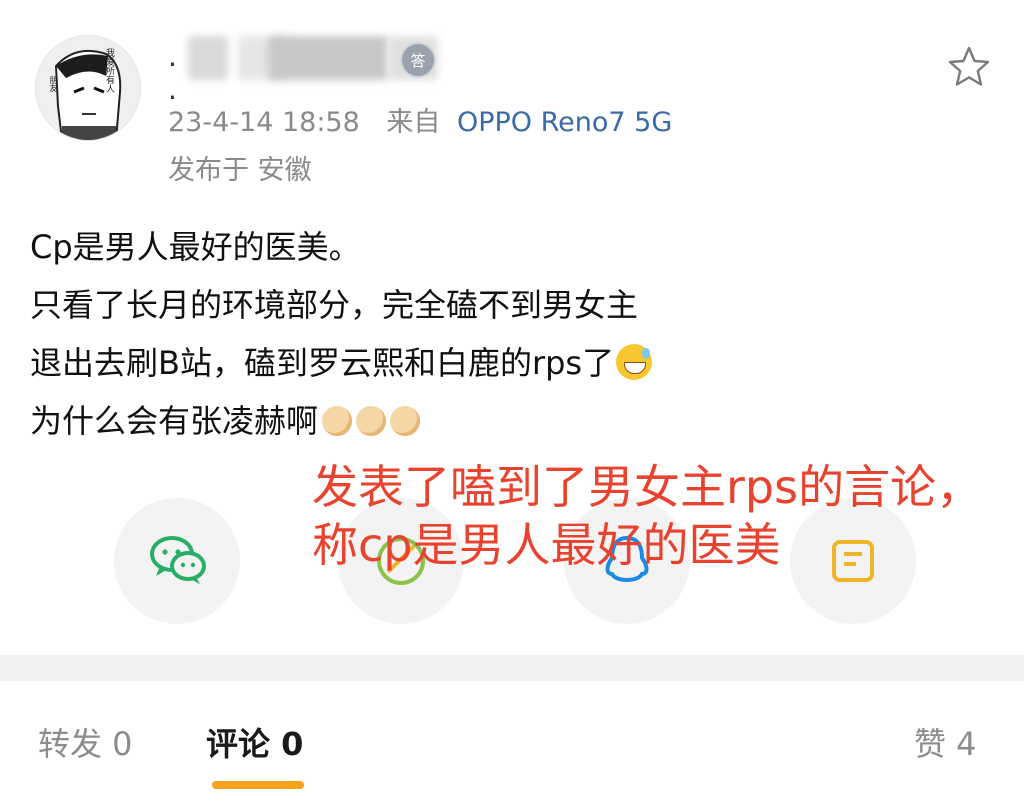  I want to click on annotation-caption: 发表了嗑到了男女主rps的言论，称cp是男人最好的医美, so click(647, 516).